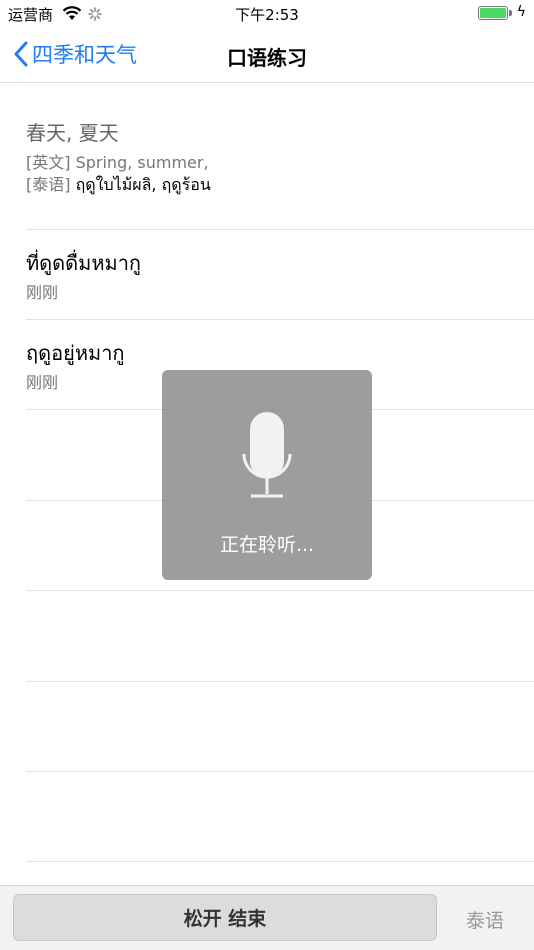 The width and height of the screenshot is (534, 950). I want to click on microphone-icon, so click(267, 457).